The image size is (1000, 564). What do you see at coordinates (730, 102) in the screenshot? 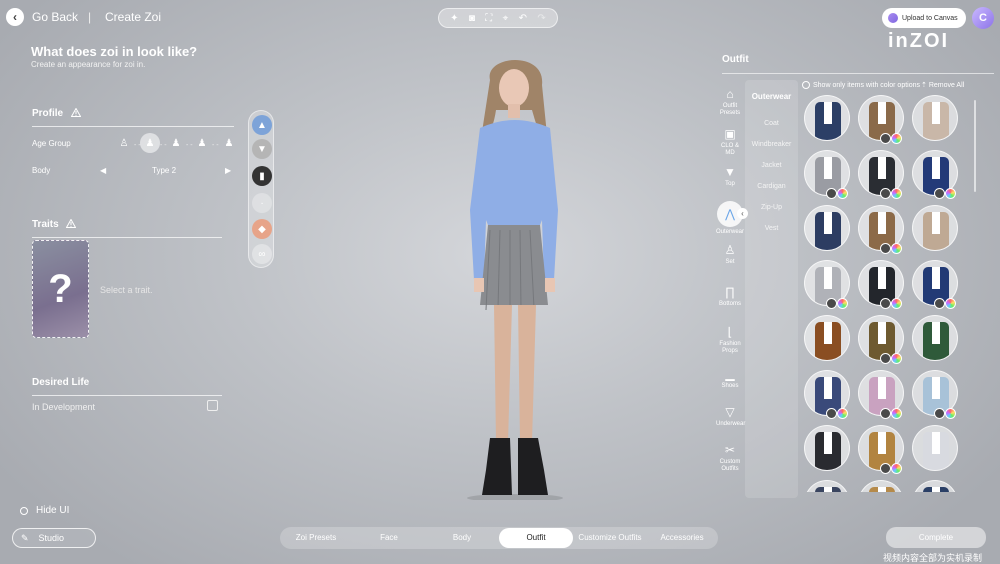
I see `category-outfit-presets: ⌂ Outfit Presets` at bounding box center [730, 102].